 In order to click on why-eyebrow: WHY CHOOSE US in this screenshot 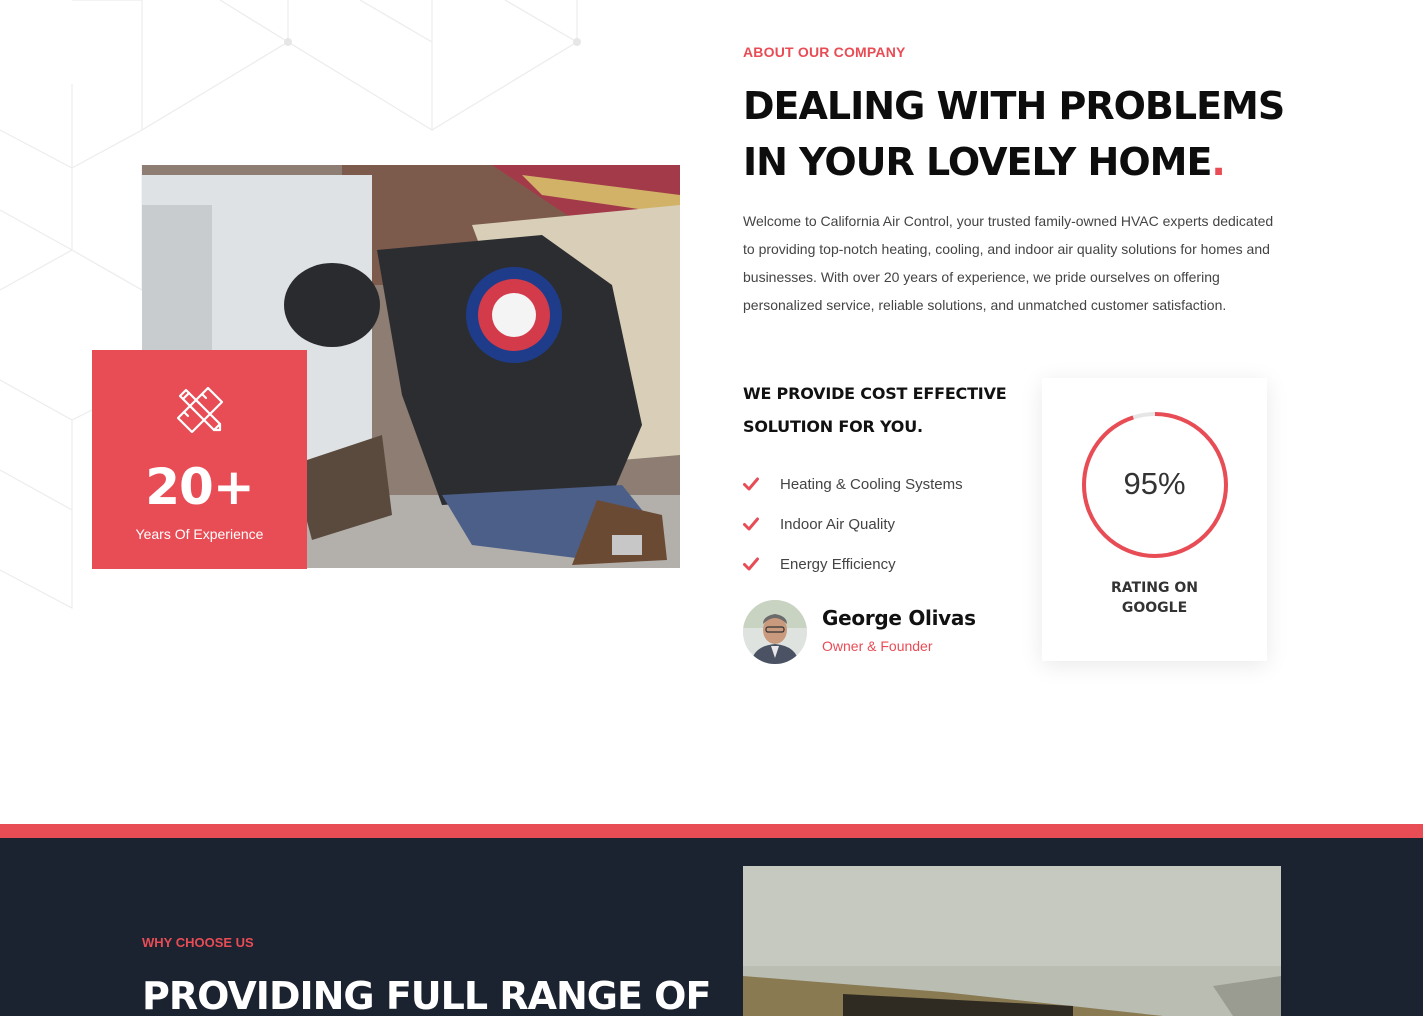, I will do `click(198, 942)`.